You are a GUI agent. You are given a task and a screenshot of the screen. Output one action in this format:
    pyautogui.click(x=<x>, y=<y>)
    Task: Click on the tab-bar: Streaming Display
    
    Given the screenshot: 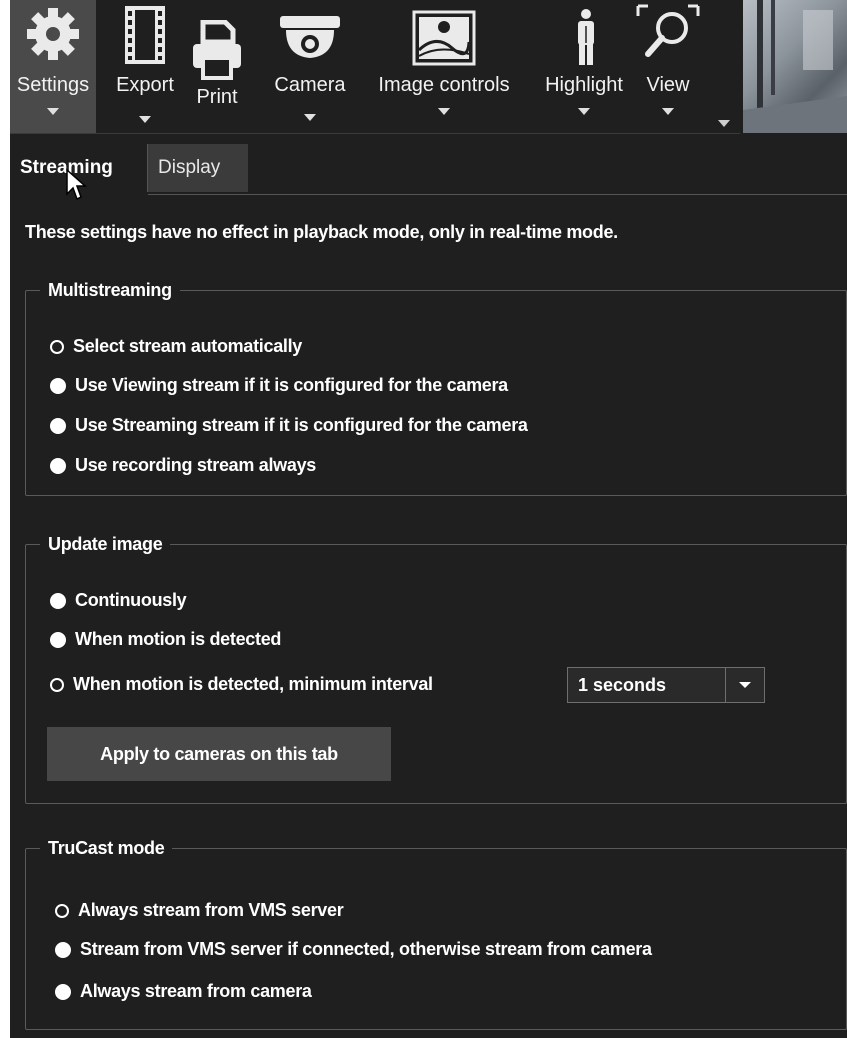 What is the action you would take?
    pyautogui.click(x=428, y=166)
    